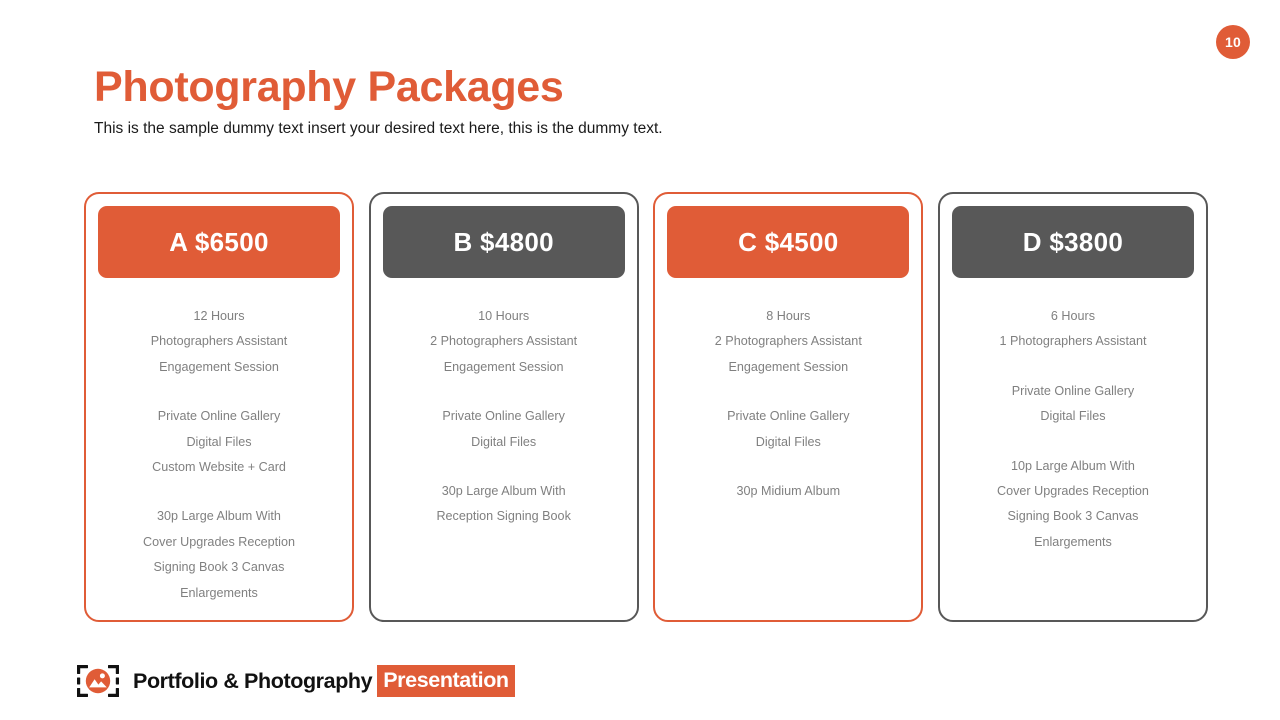 This screenshot has height=720, width=1280. Describe the element at coordinates (1073, 465) in the screenshot. I see `feature-line: 10p Large Album With` at that location.